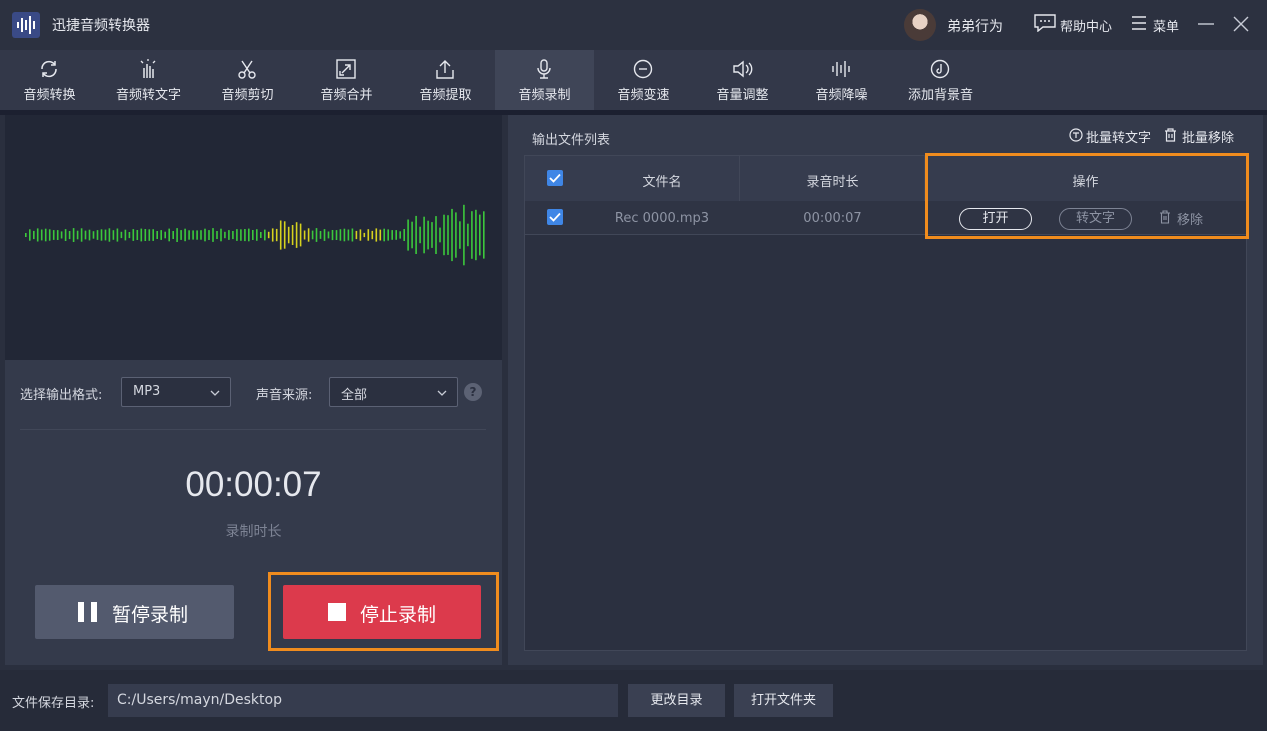 Image resolution: width=1267 pixels, height=731 pixels. Describe the element at coordinates (571, 140) in the screenshot. I see `output-list-title: 输出文件列表` at that location.